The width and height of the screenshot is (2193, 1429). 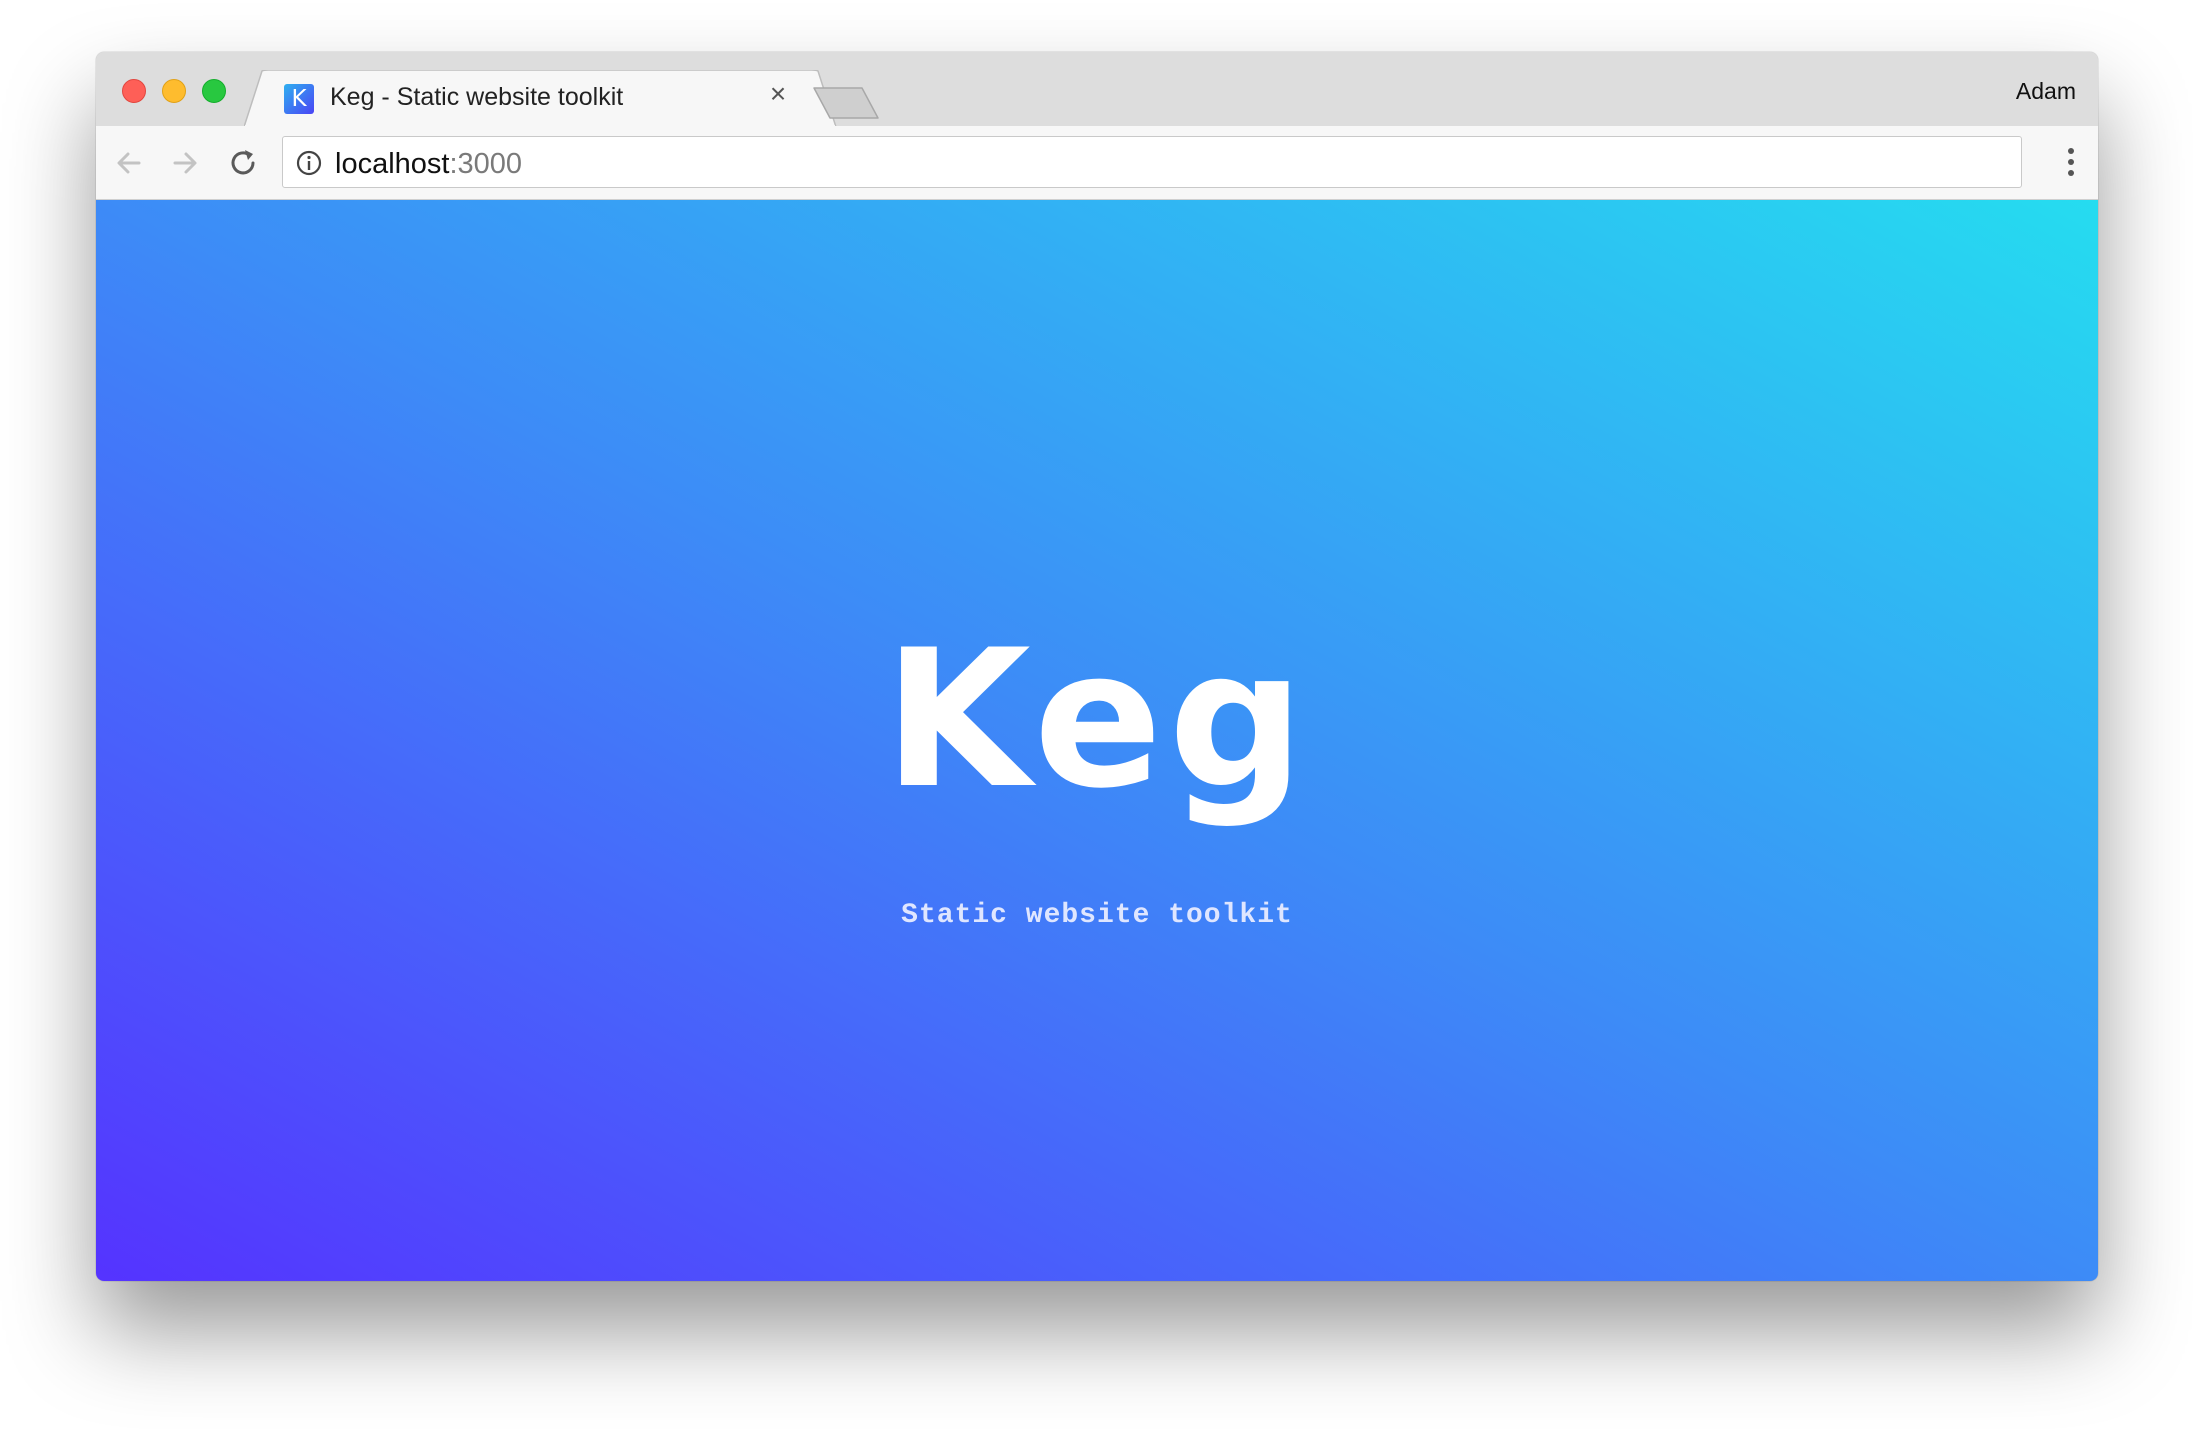 I want to click on vertical-dots-icon, so click(x=2071, y=164).